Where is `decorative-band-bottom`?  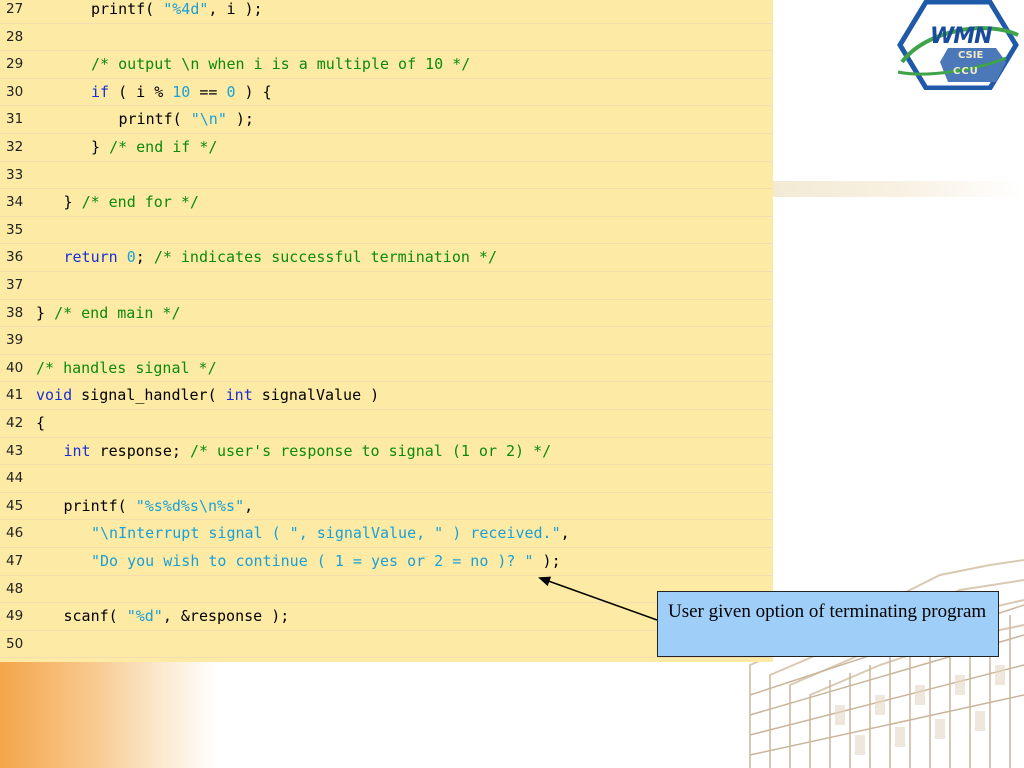
decorative-band-bottom is located at coordinates (386, 715).